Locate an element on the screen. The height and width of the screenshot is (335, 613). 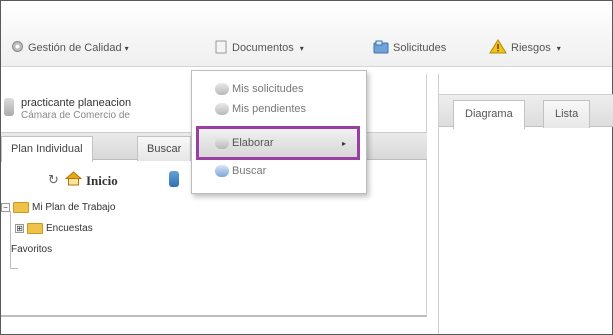
home-icon is located at coordinates (73, 180).